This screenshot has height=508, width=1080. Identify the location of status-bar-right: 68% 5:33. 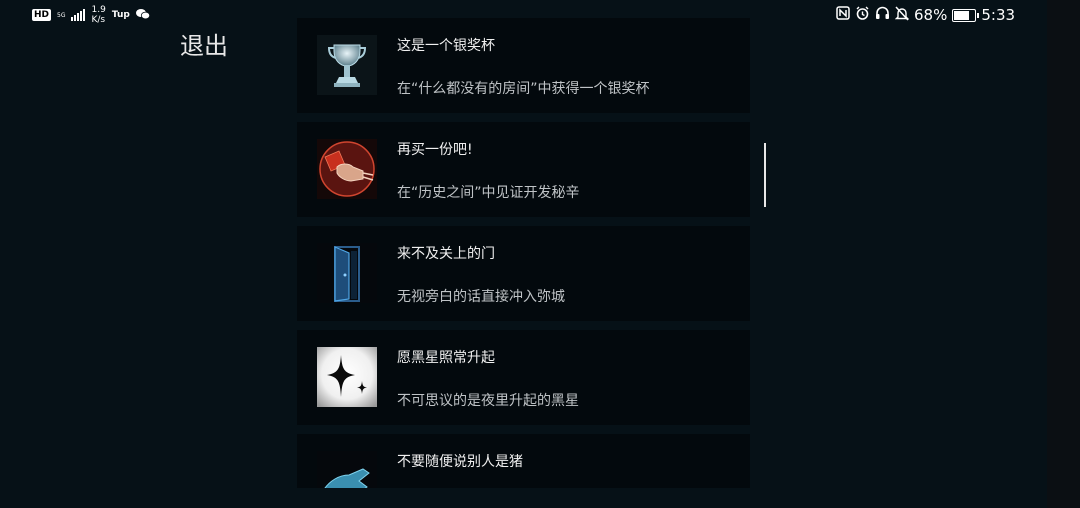
(925, 15).